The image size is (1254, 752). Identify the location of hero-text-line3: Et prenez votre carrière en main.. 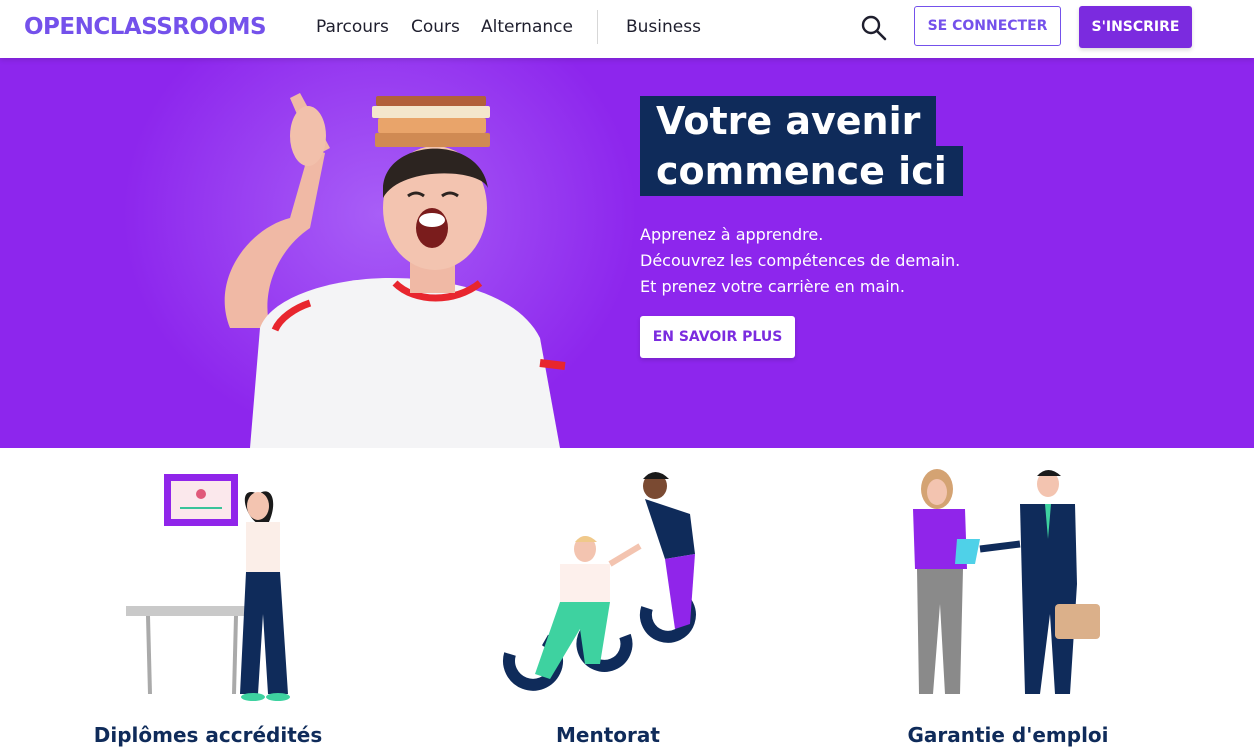
(772, 286).